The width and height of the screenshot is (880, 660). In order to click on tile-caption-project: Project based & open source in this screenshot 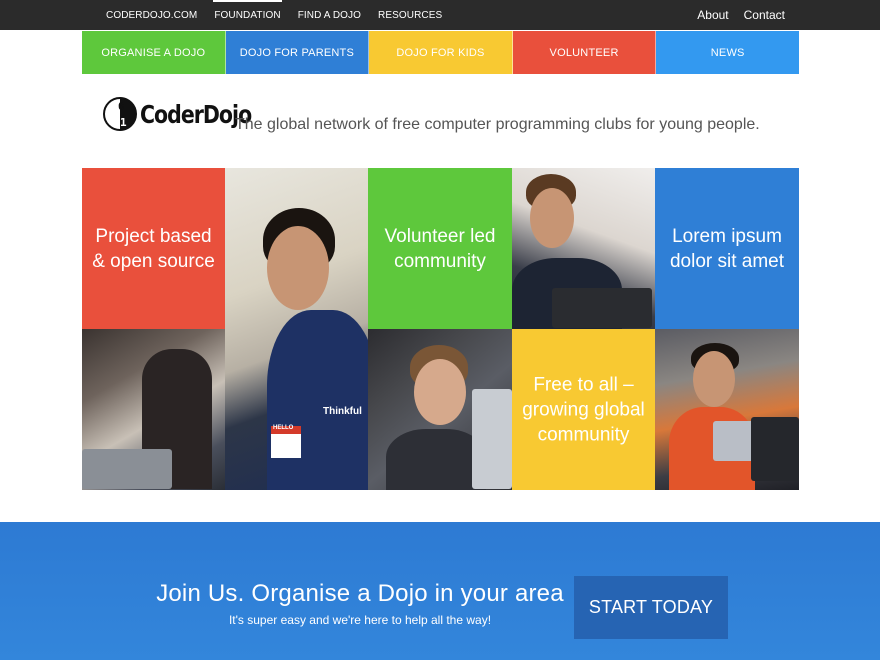, I will do `click(153, 248)`.